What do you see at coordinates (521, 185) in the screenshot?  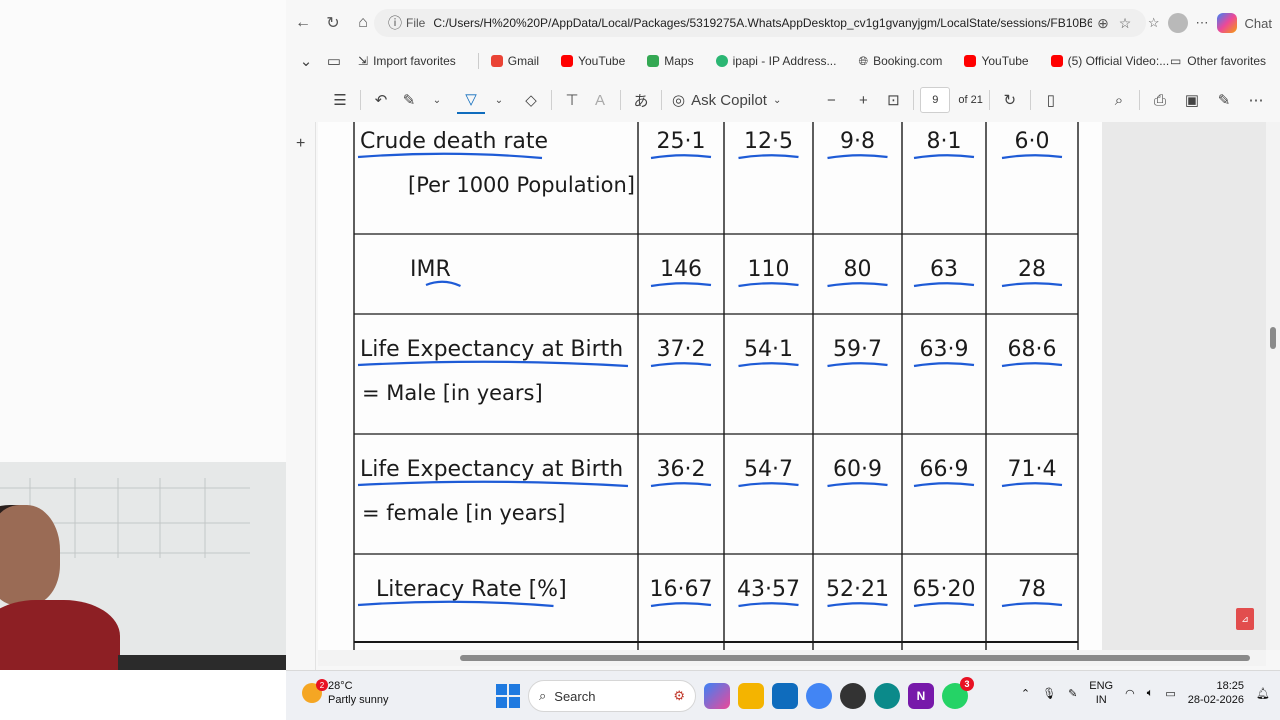 I see `row-sublabel: [Per 1000 Population]` at bounding box center [521, 185].